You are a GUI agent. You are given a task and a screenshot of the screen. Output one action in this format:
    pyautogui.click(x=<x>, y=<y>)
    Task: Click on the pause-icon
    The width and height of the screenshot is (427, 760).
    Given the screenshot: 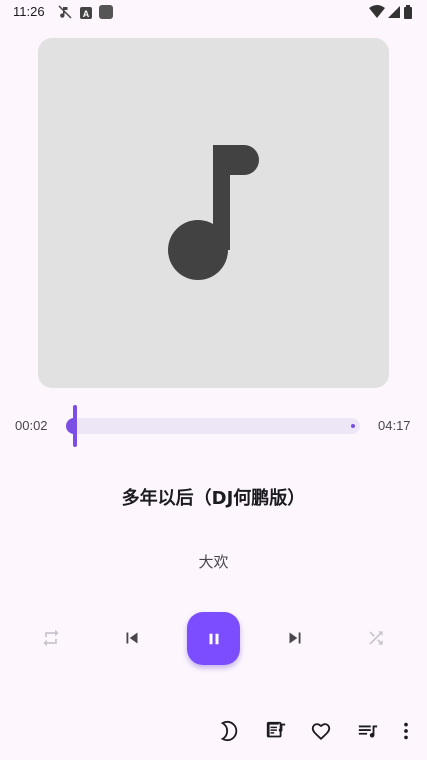 What is the action you would take?
    pyautogui.click(x=213, y=638)
    